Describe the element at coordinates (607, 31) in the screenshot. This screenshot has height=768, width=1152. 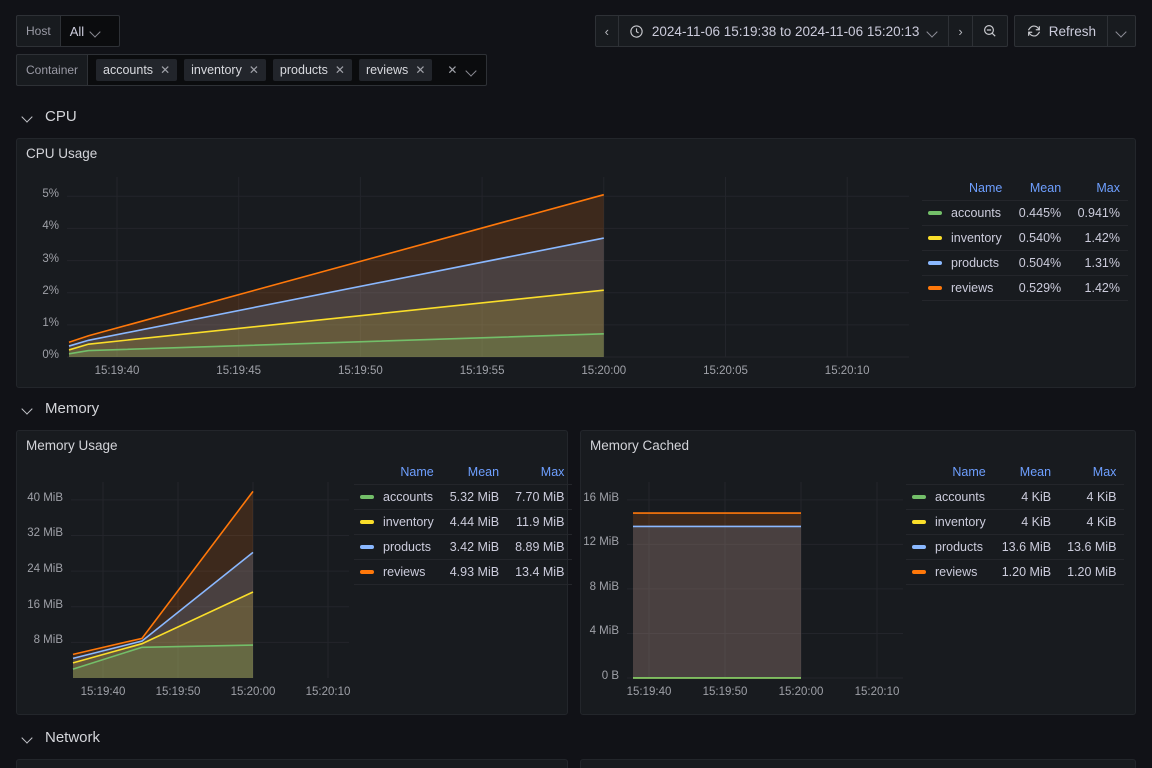
I see `time-shift-back-button: ‹` at that location.